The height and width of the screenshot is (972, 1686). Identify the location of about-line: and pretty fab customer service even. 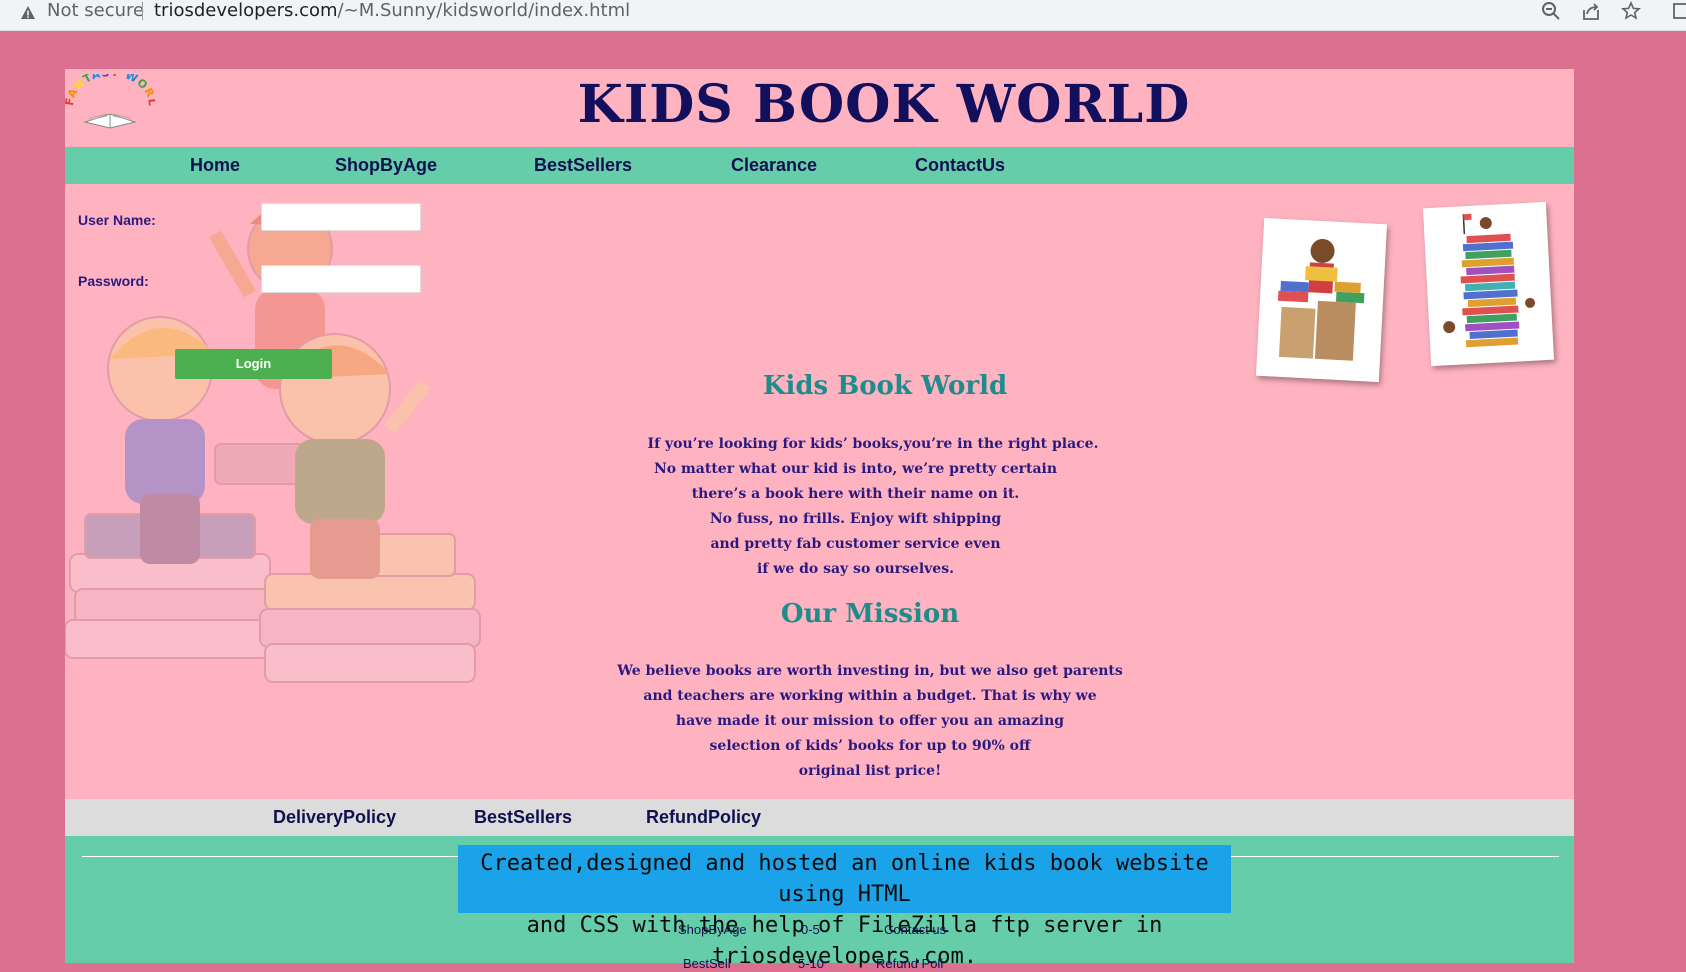
(855, 544).